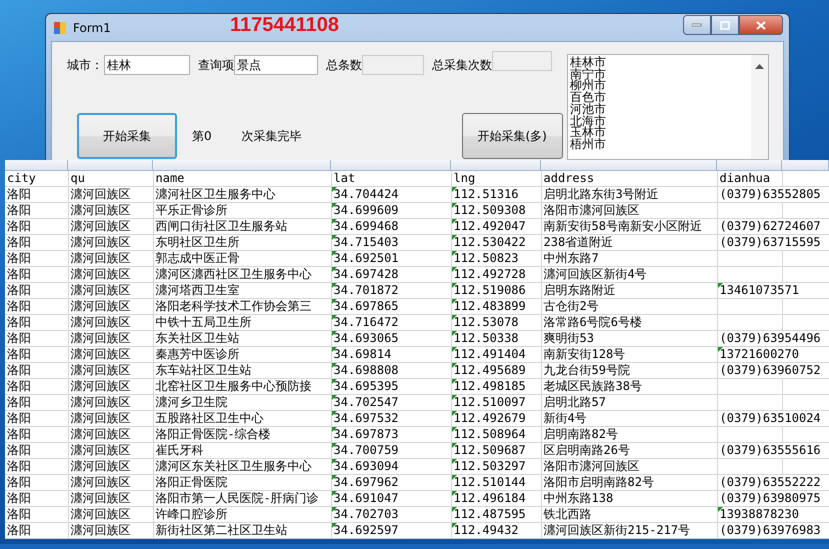 The height and width of the screenshot is (549, 829). What do you see at coordinates (276, 65) in the screenshot?
I see `query-field: 景点` at bounding box center [276, 65].